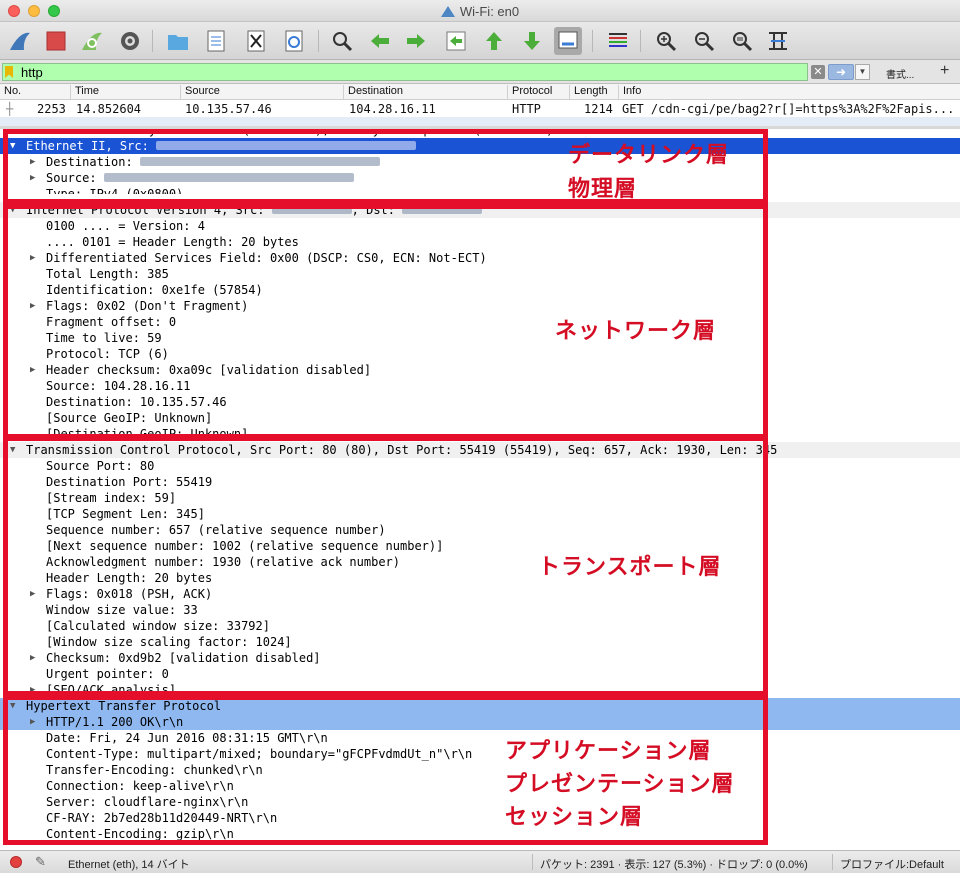 Image resolution: width=960 pixels, height=873 pixels. What do you see at coordinates (480, 498) in the screenshot?
I see `tree-field: [Stream index: 59]` at bounding box center [480, 498].